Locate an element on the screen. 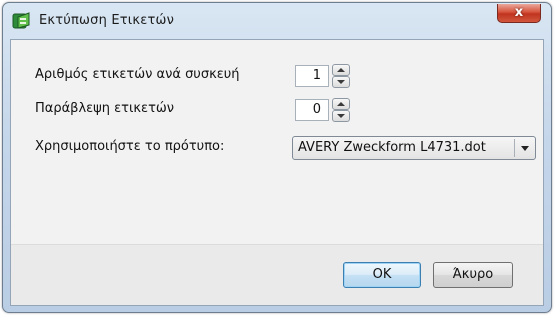 The width and height of the screenshot is (555, 316). close-button: x is located at coordinates (519, 13).